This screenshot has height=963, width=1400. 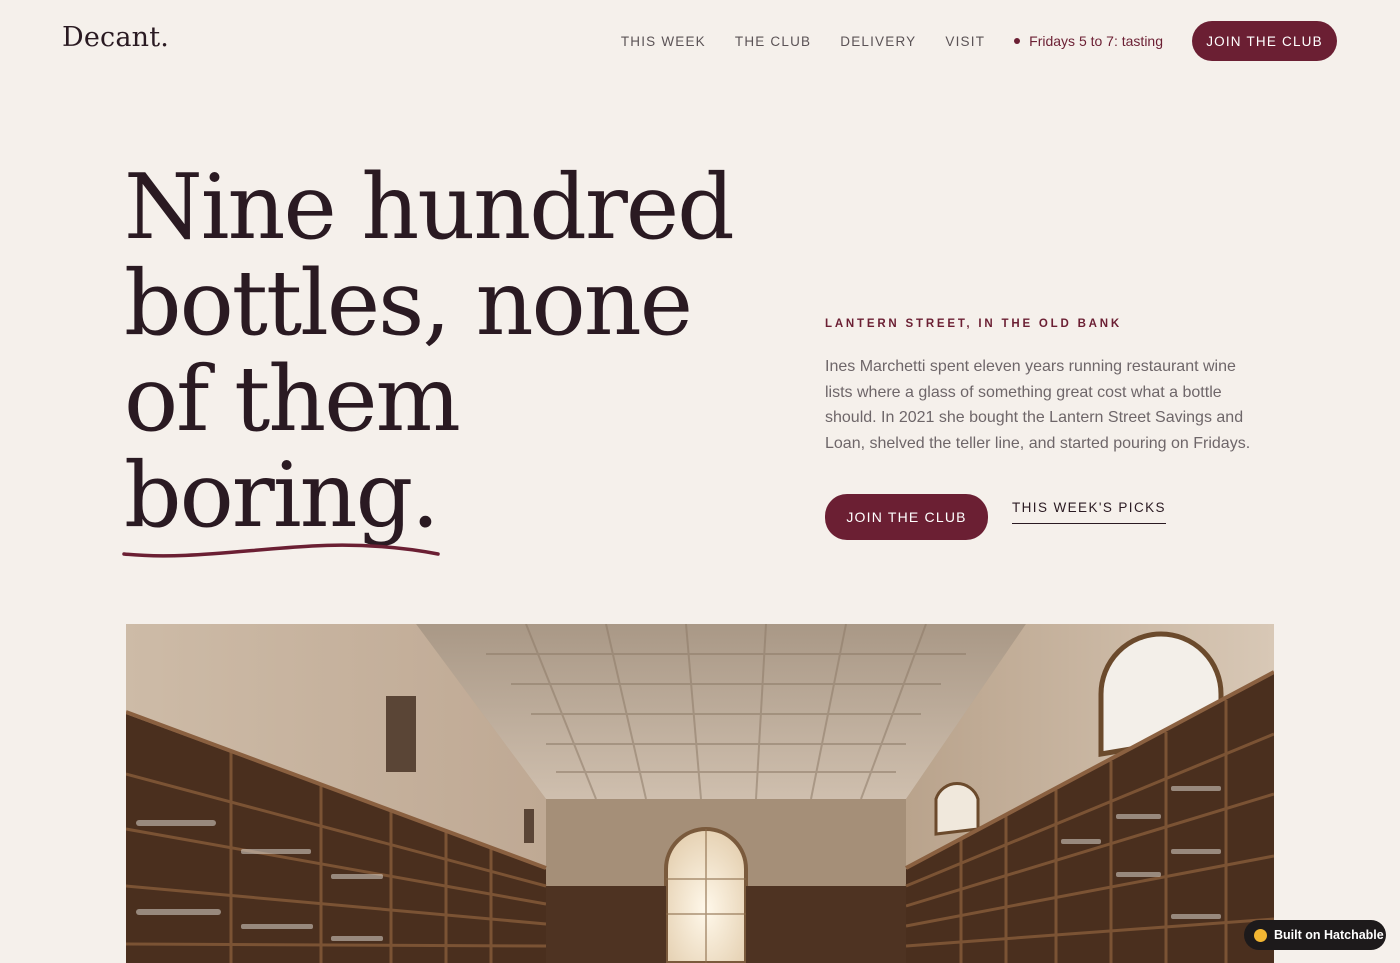 What do you see at coordinates (281, 550) in the screenshot?
I see `headline-underline-swash` at bounding box center [281, 550].